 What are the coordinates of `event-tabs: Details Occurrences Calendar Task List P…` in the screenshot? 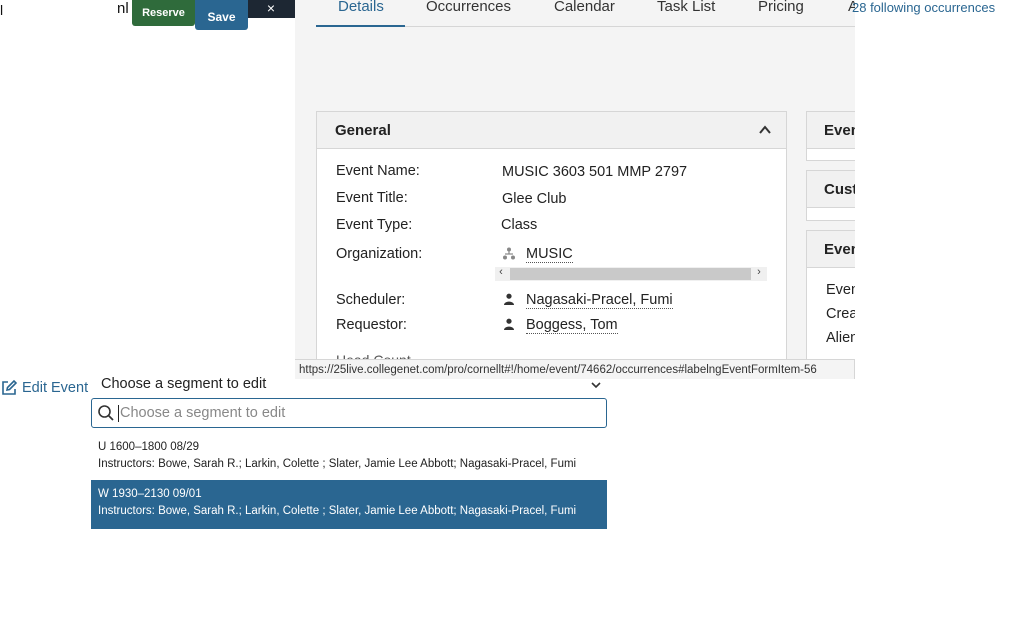 It's located at (585, 13).